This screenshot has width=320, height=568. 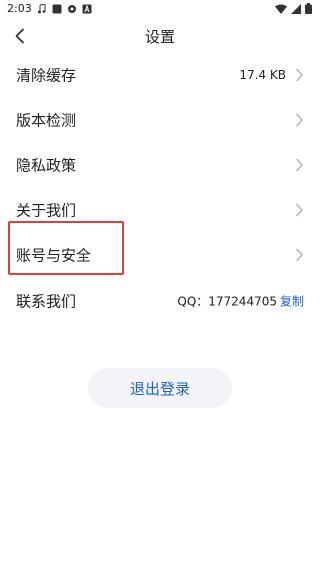 I want to click on settings-item-label: 关于我们, so click(x=46, y=210).